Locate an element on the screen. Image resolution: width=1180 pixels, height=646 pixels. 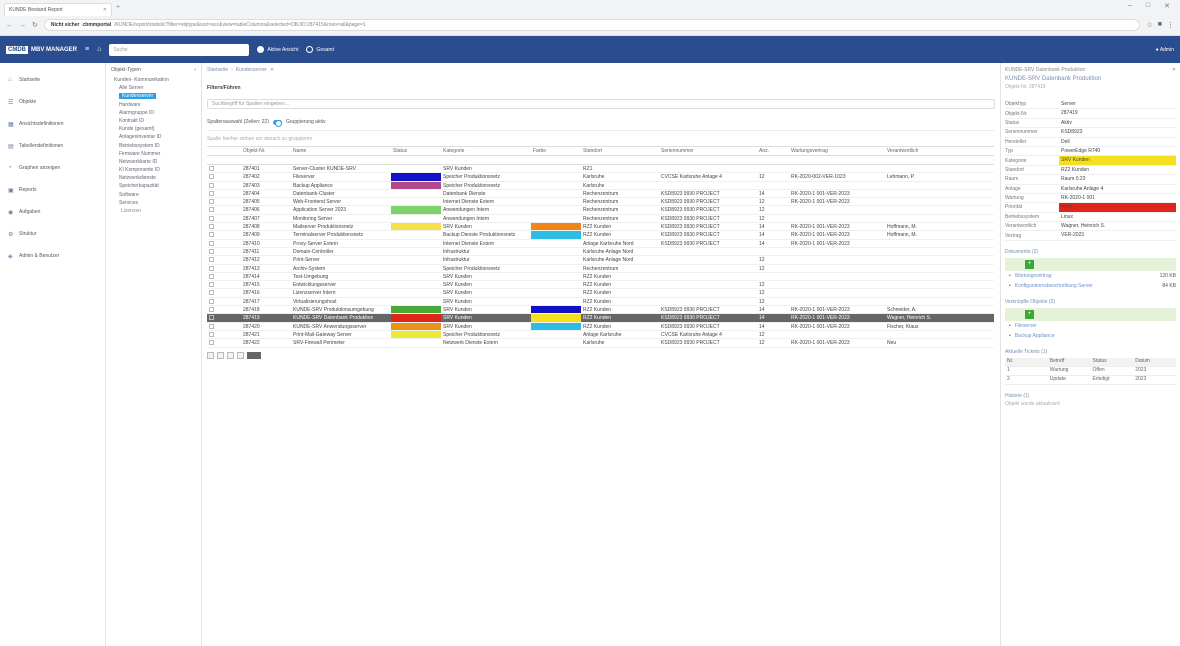
sidebar-item: ◔ Graphen anzeigen is located at coordinates (52, 168).